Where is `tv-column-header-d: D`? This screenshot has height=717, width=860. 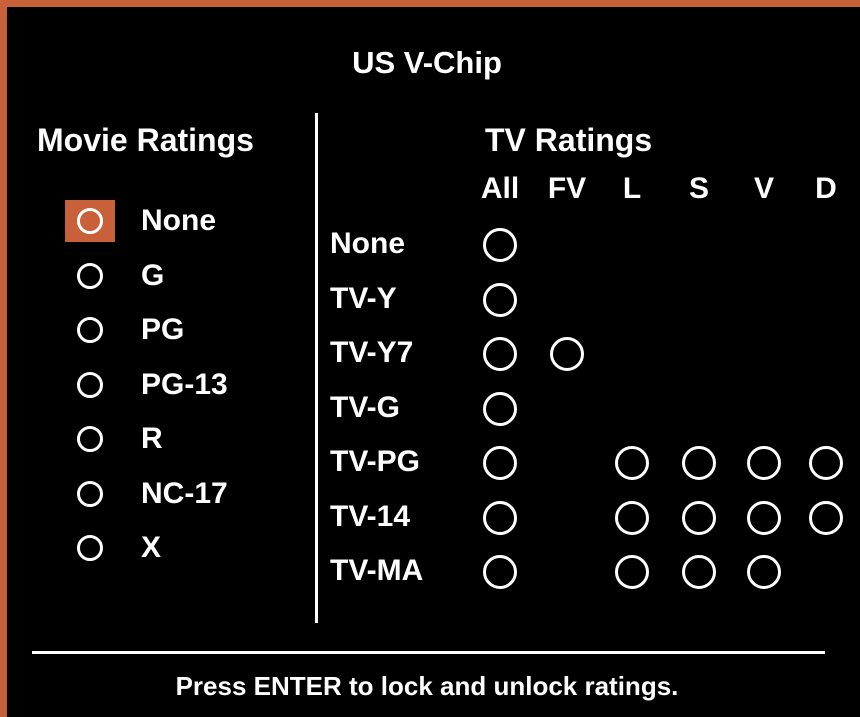 tv-column-header-d: D is located at coordinates (826, 188).